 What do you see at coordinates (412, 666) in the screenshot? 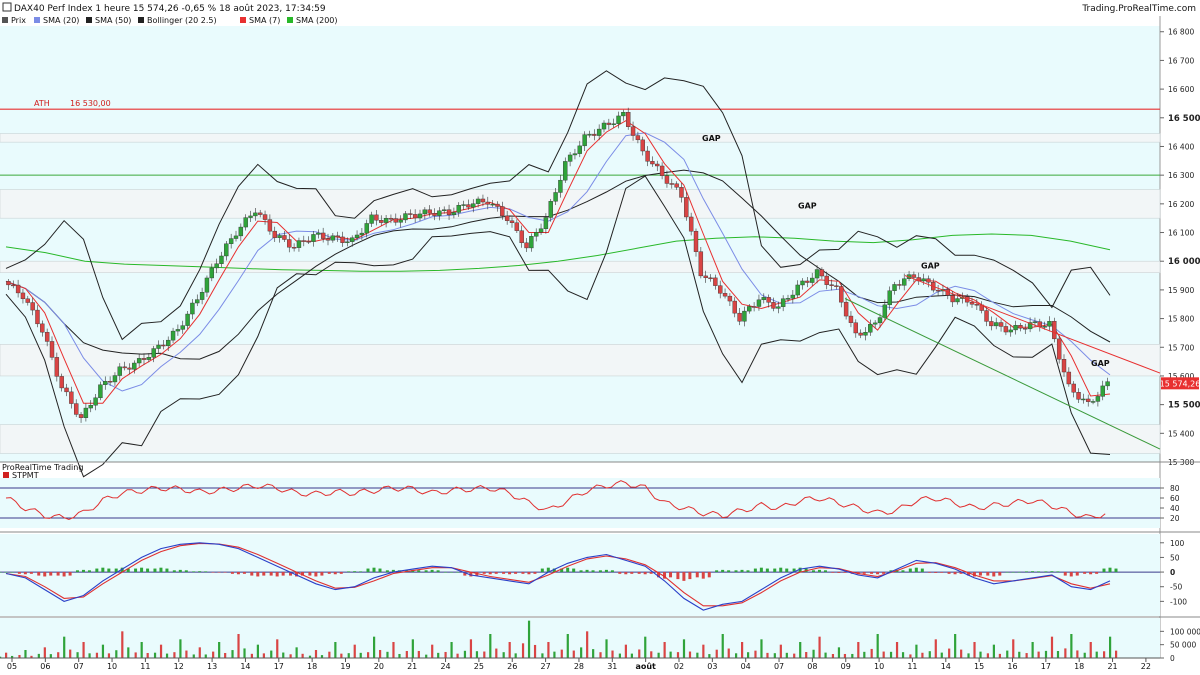
I see `time-tick-label: 21` at bounding box center [412, 666].